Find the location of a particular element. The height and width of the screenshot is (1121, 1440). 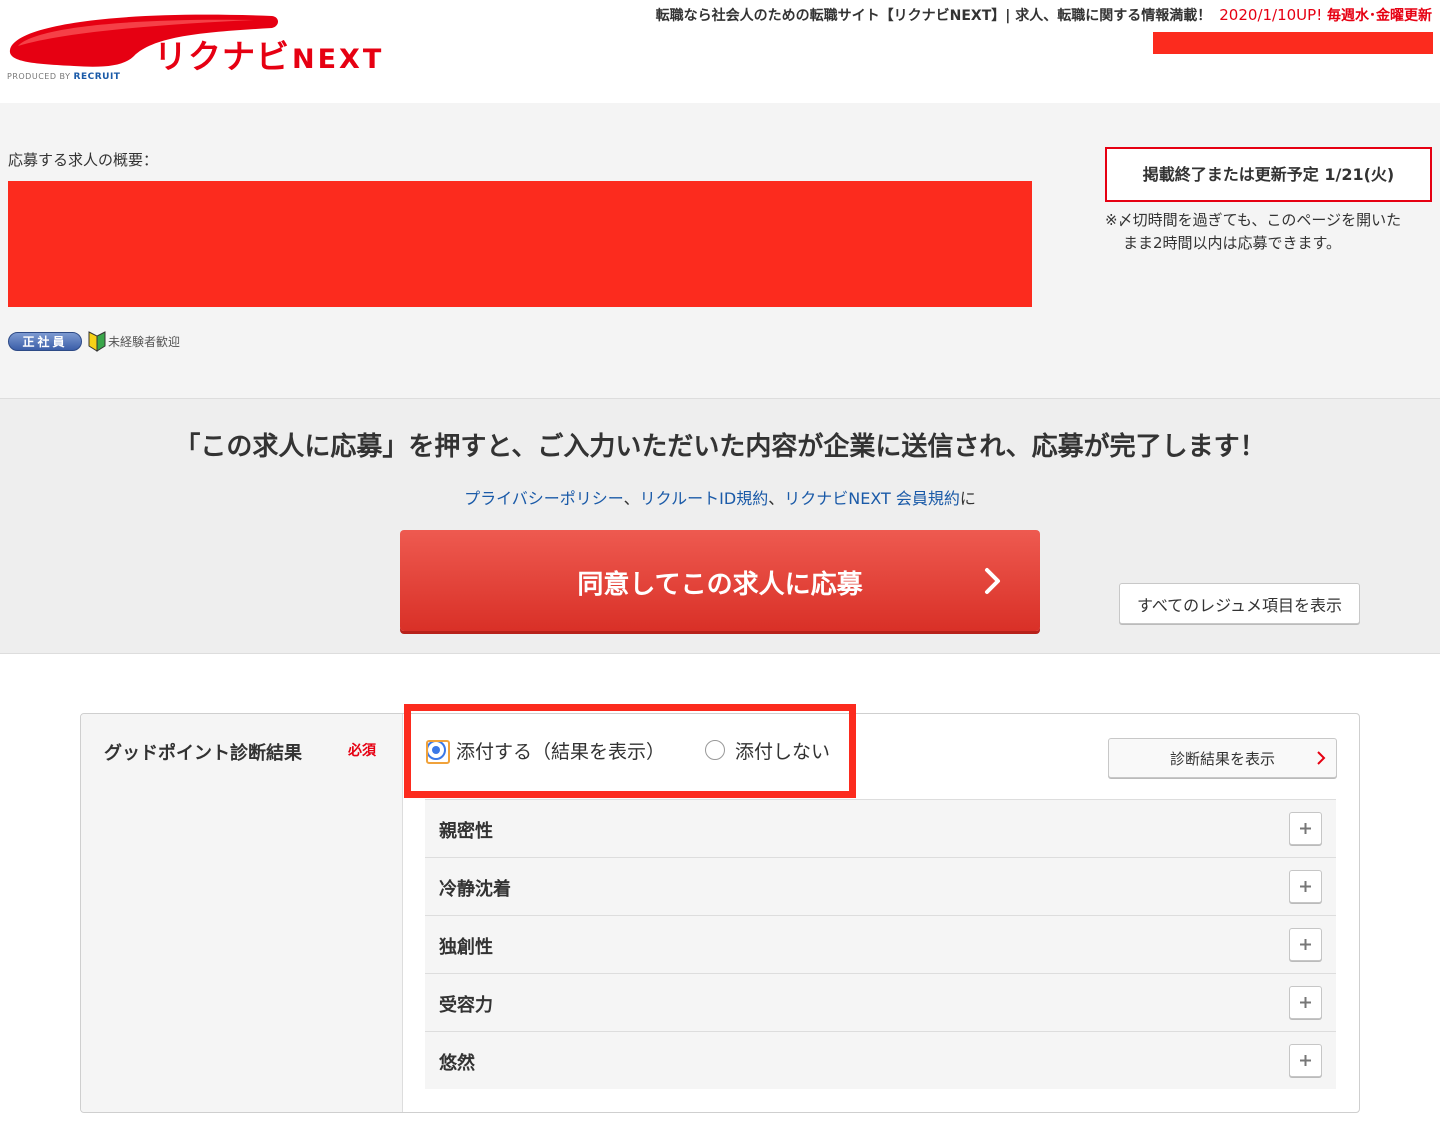

logo-next: NEXT is located at coordinates (338, 59).